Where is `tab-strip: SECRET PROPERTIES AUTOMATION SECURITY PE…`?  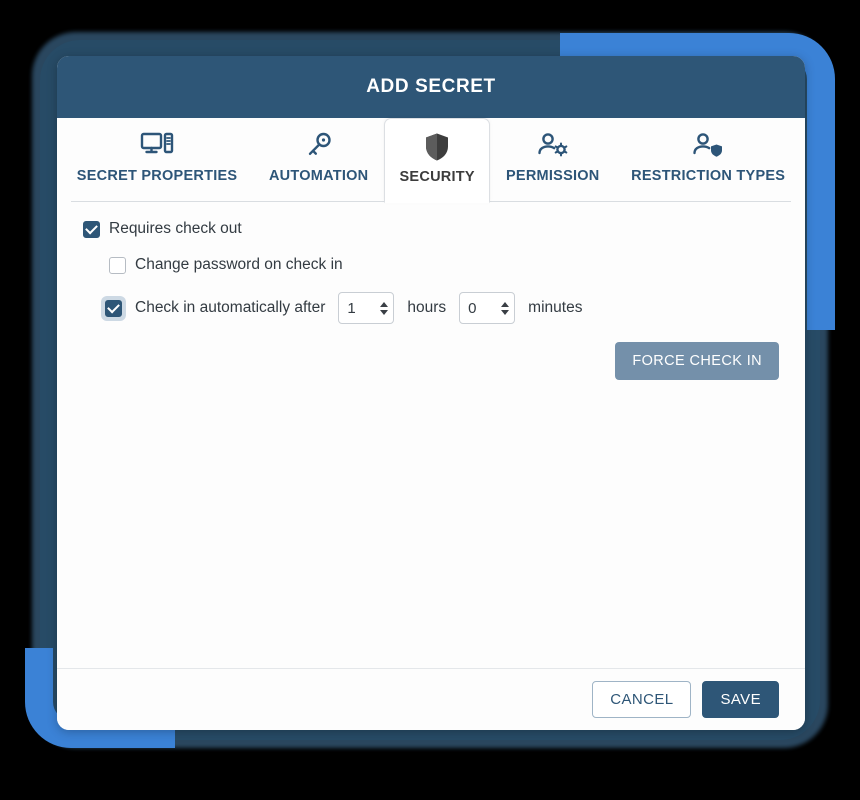
tab-strip: SECRET PROPERTIES AUTOMATION SECURITY PE… is located at coordinates (431, 160).